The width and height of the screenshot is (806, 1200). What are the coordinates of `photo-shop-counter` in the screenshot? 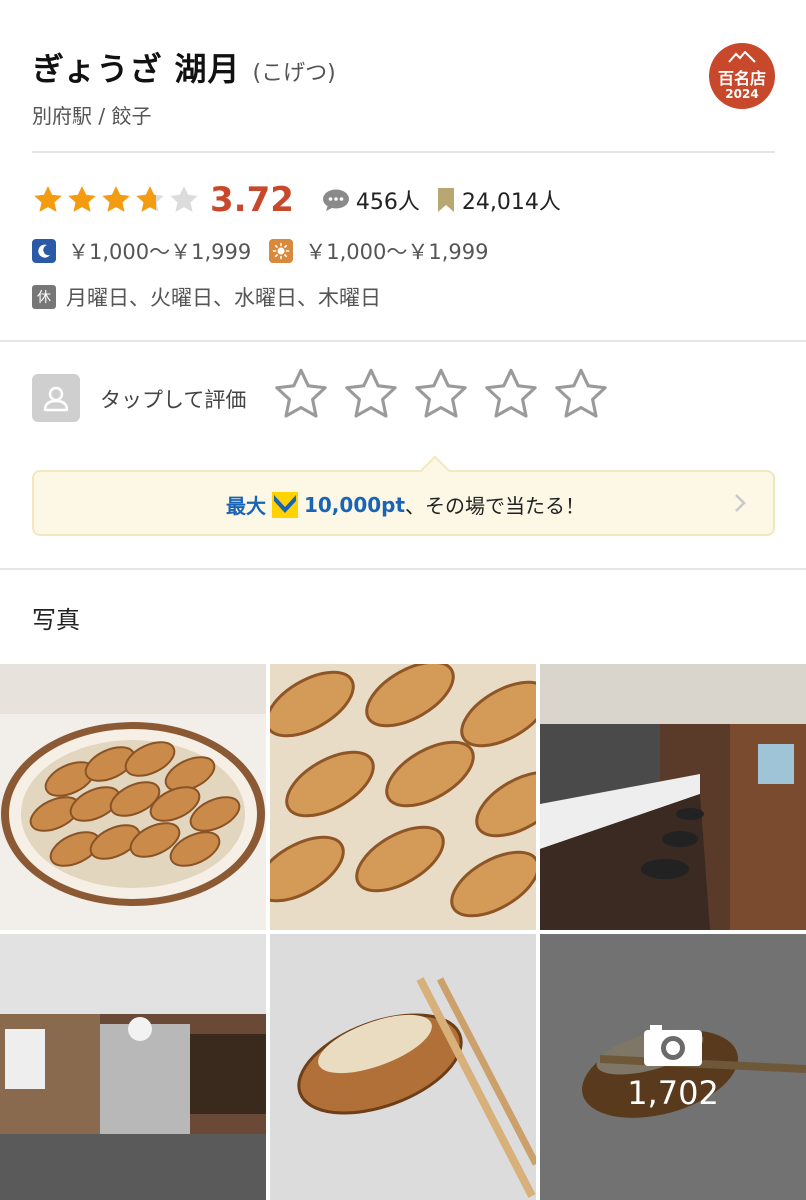 It's located at (673, 797).